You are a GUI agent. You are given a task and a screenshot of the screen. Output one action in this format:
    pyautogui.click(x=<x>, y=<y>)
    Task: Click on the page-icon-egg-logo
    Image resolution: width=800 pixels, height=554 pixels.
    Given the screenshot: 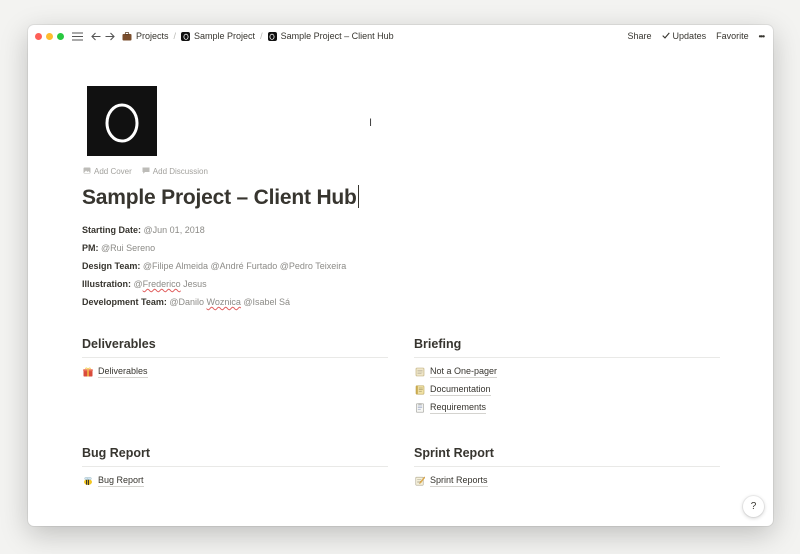 What is the action you would take?
    pyautogui.click(x=122, y=121)
    